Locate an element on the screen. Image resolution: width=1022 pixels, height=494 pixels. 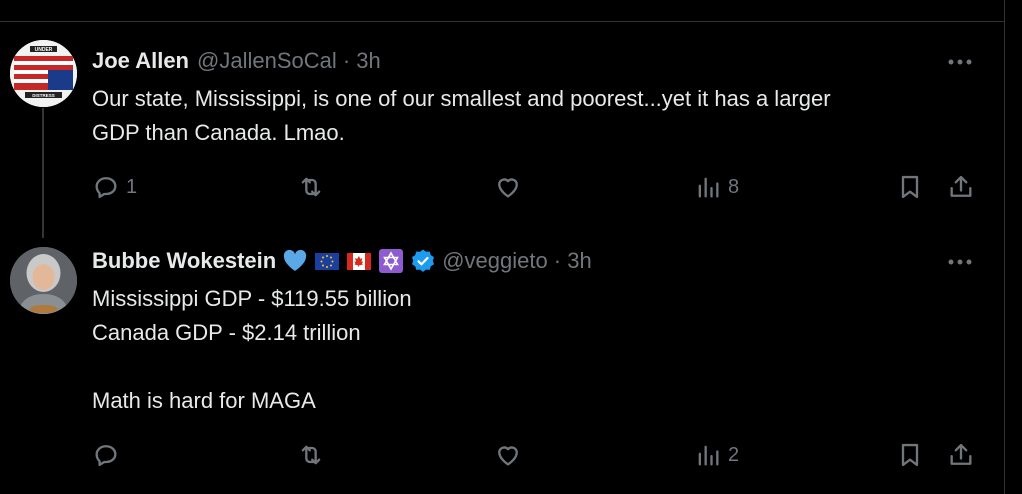
view-count: 8 is located at coordinates (734, 186).